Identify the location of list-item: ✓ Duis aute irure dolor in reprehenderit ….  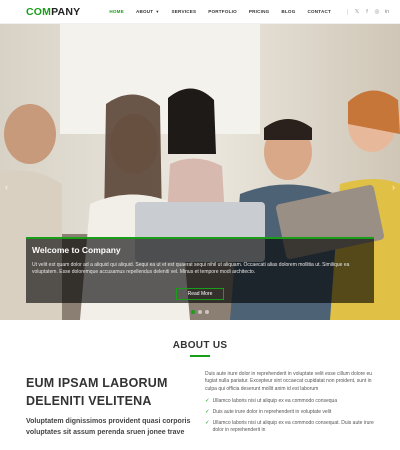
(290, 413).